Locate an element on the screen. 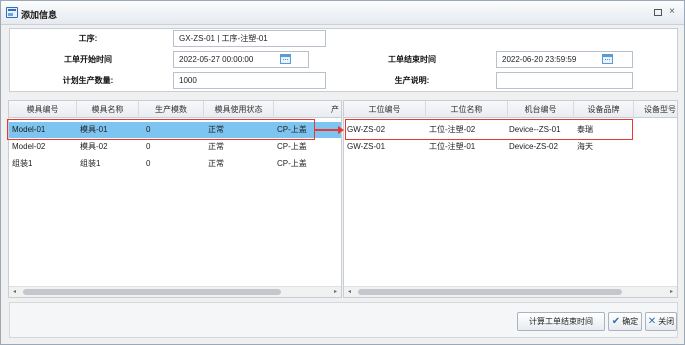 This screenshot has width=685, height=345. confirm-button: ✔ 确定 is located at coordinates (625, 321).